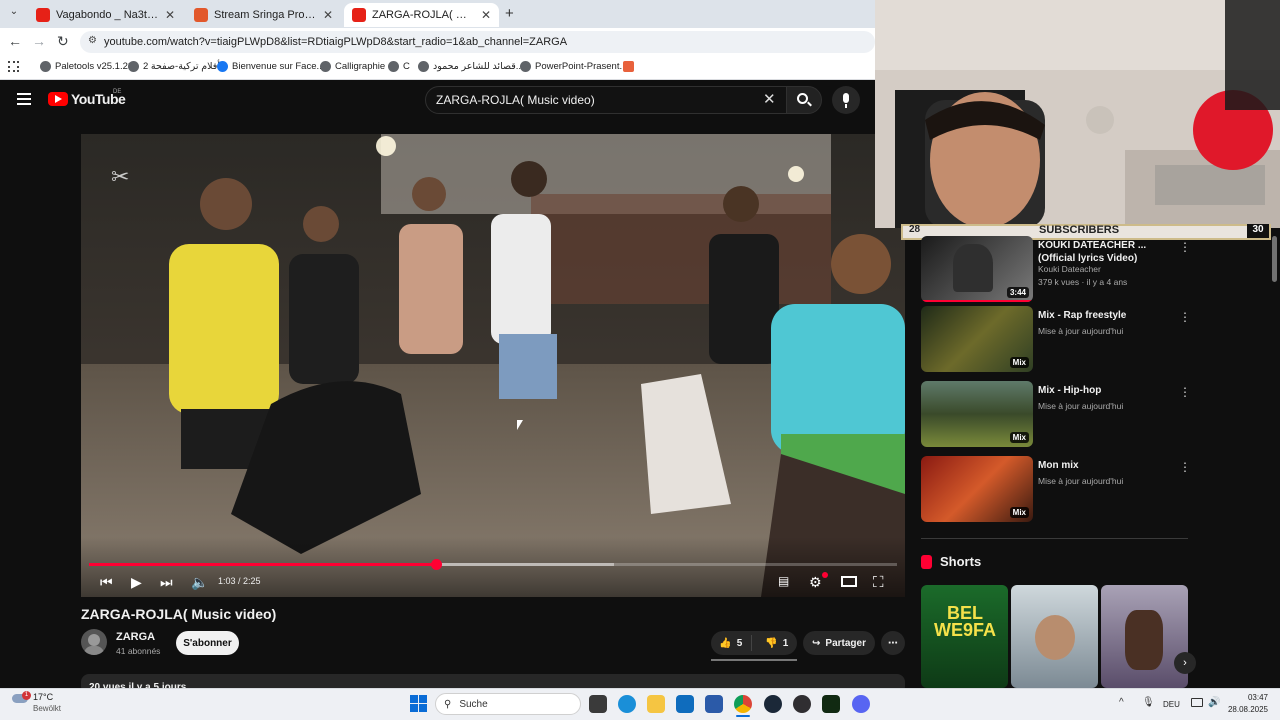 The width and height of the screenshot is (1280, 720). What do you see at coordinates (418, 703) in the screenshot?
I see `windows-start-icon` at bounding box center [418, 703].